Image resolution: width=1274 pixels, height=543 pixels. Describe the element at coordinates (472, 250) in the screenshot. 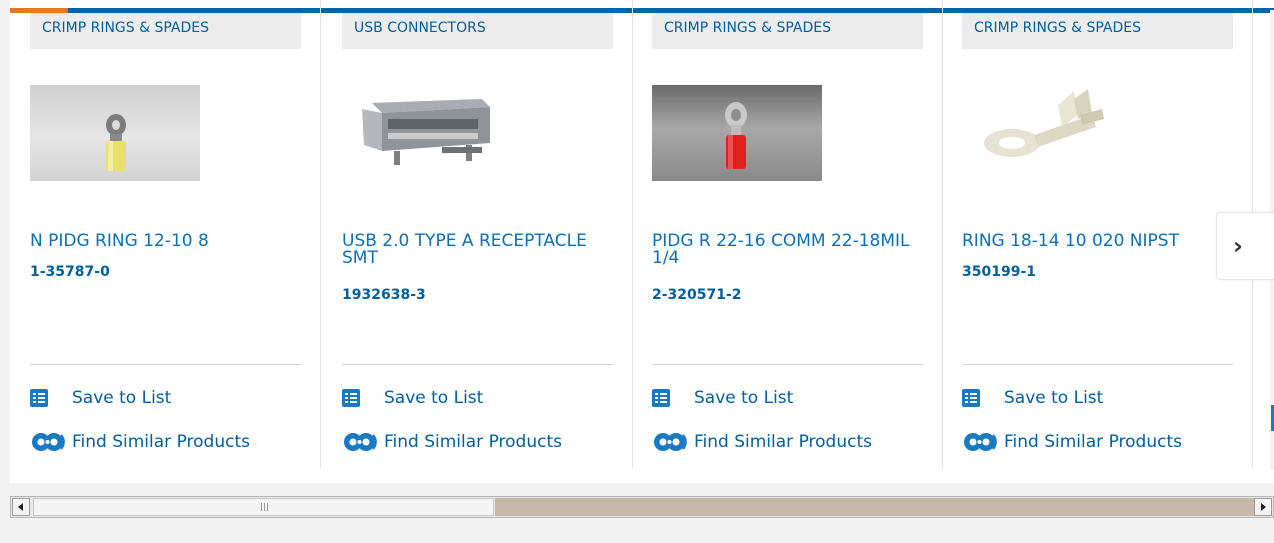

I see `product-name-link: USB 2.0 TYPE A RECEPTACLE SMT` at that location.